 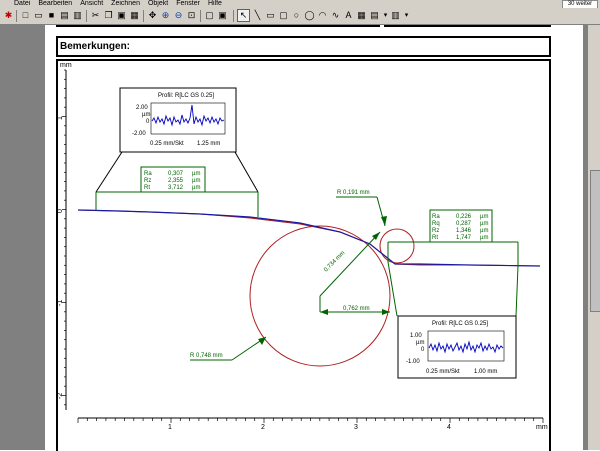 What do you see at coordinates (334, 261) in the screenshot?
I see `diagonal-dimension-label: 0,734 mm` at bounding box center [334, 261].